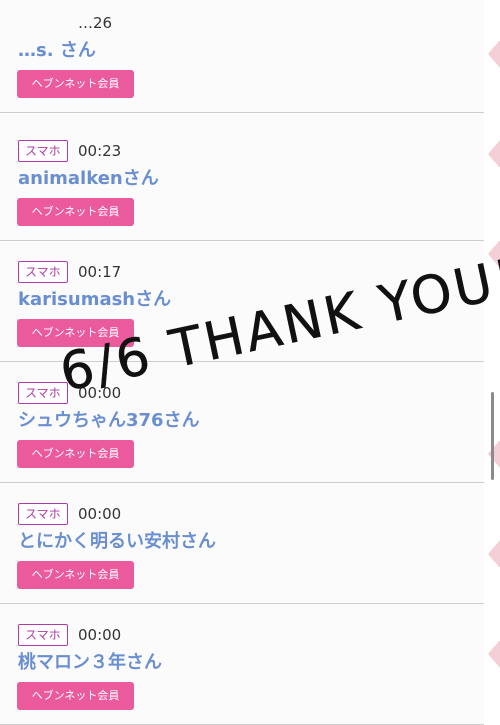  I want to click on visit-time: 00:17, so click(100, 272).